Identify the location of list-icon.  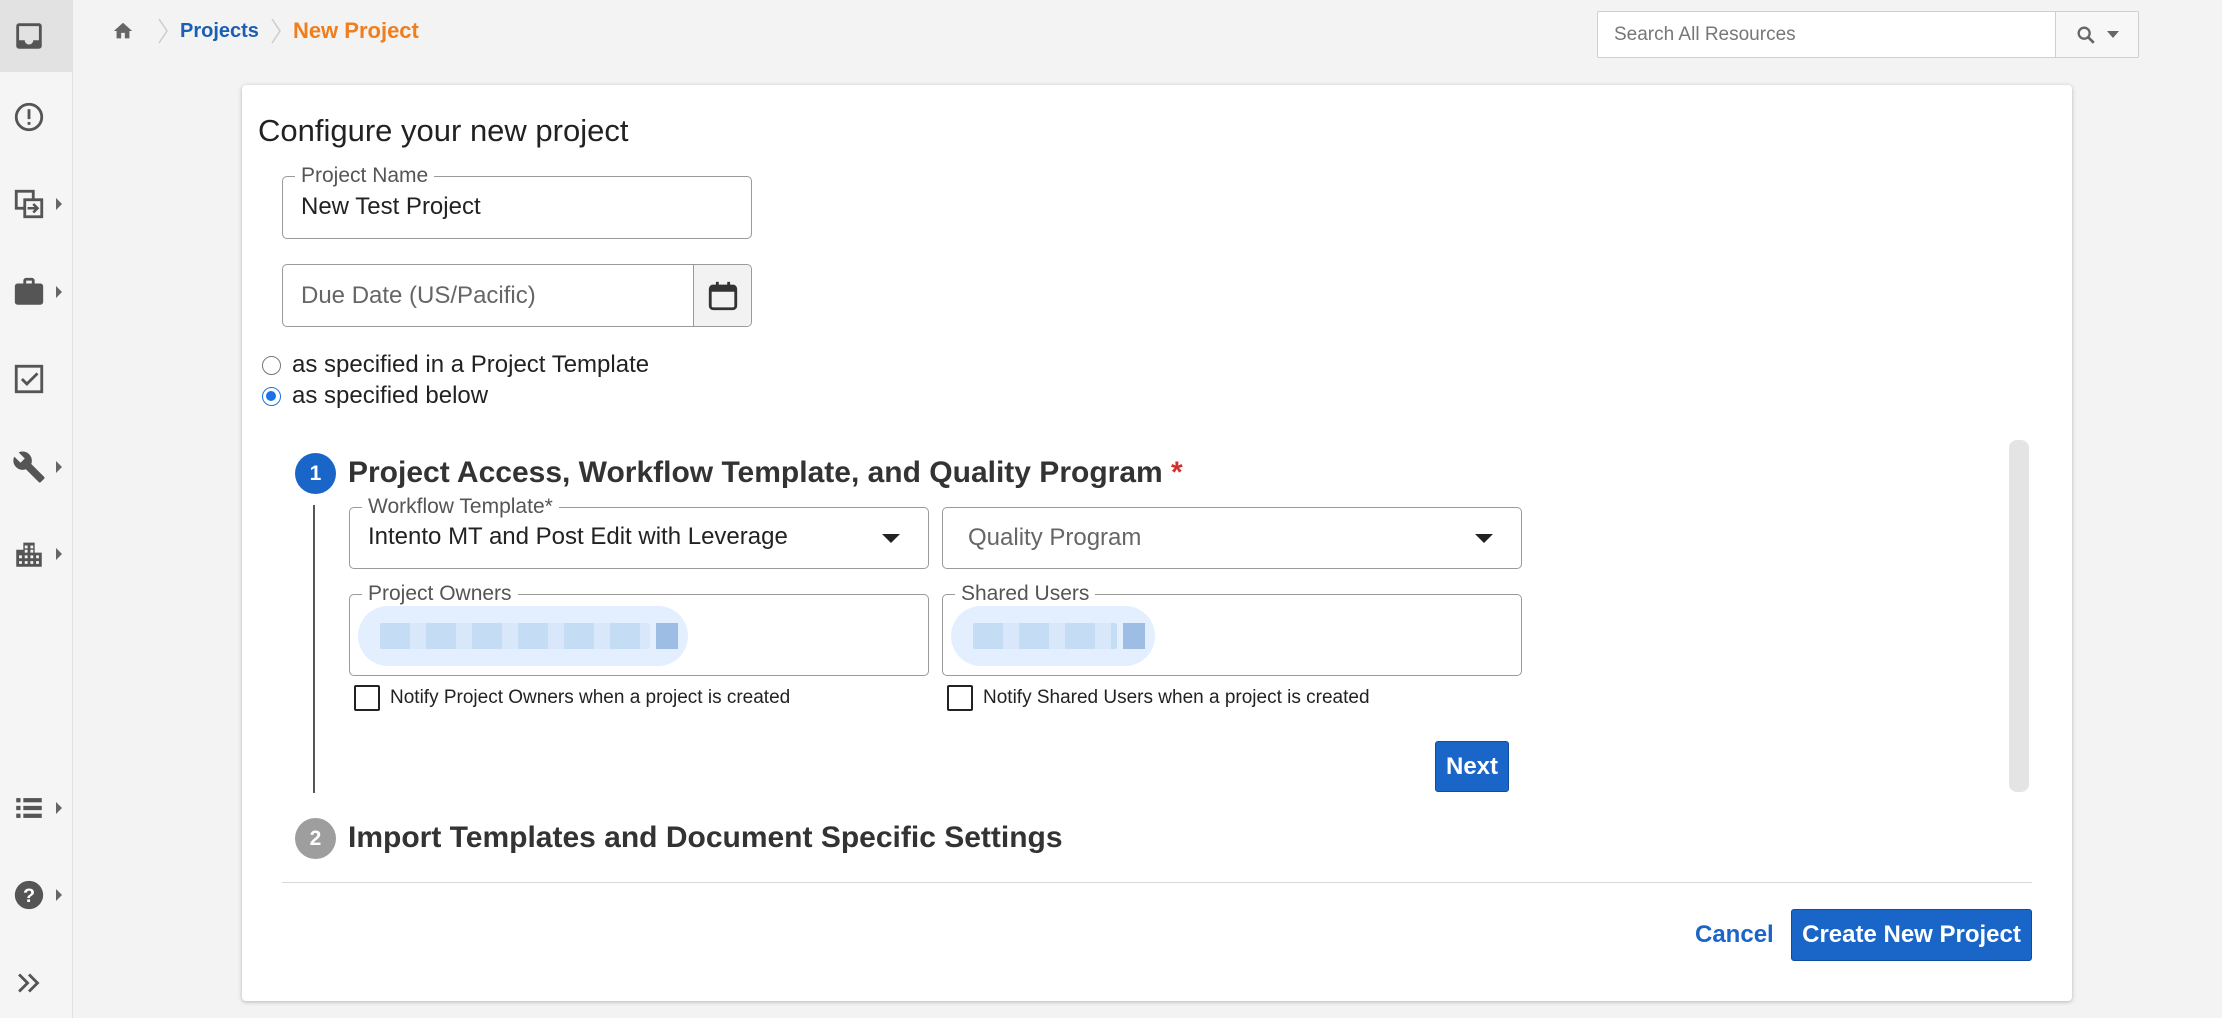
(29, 808).